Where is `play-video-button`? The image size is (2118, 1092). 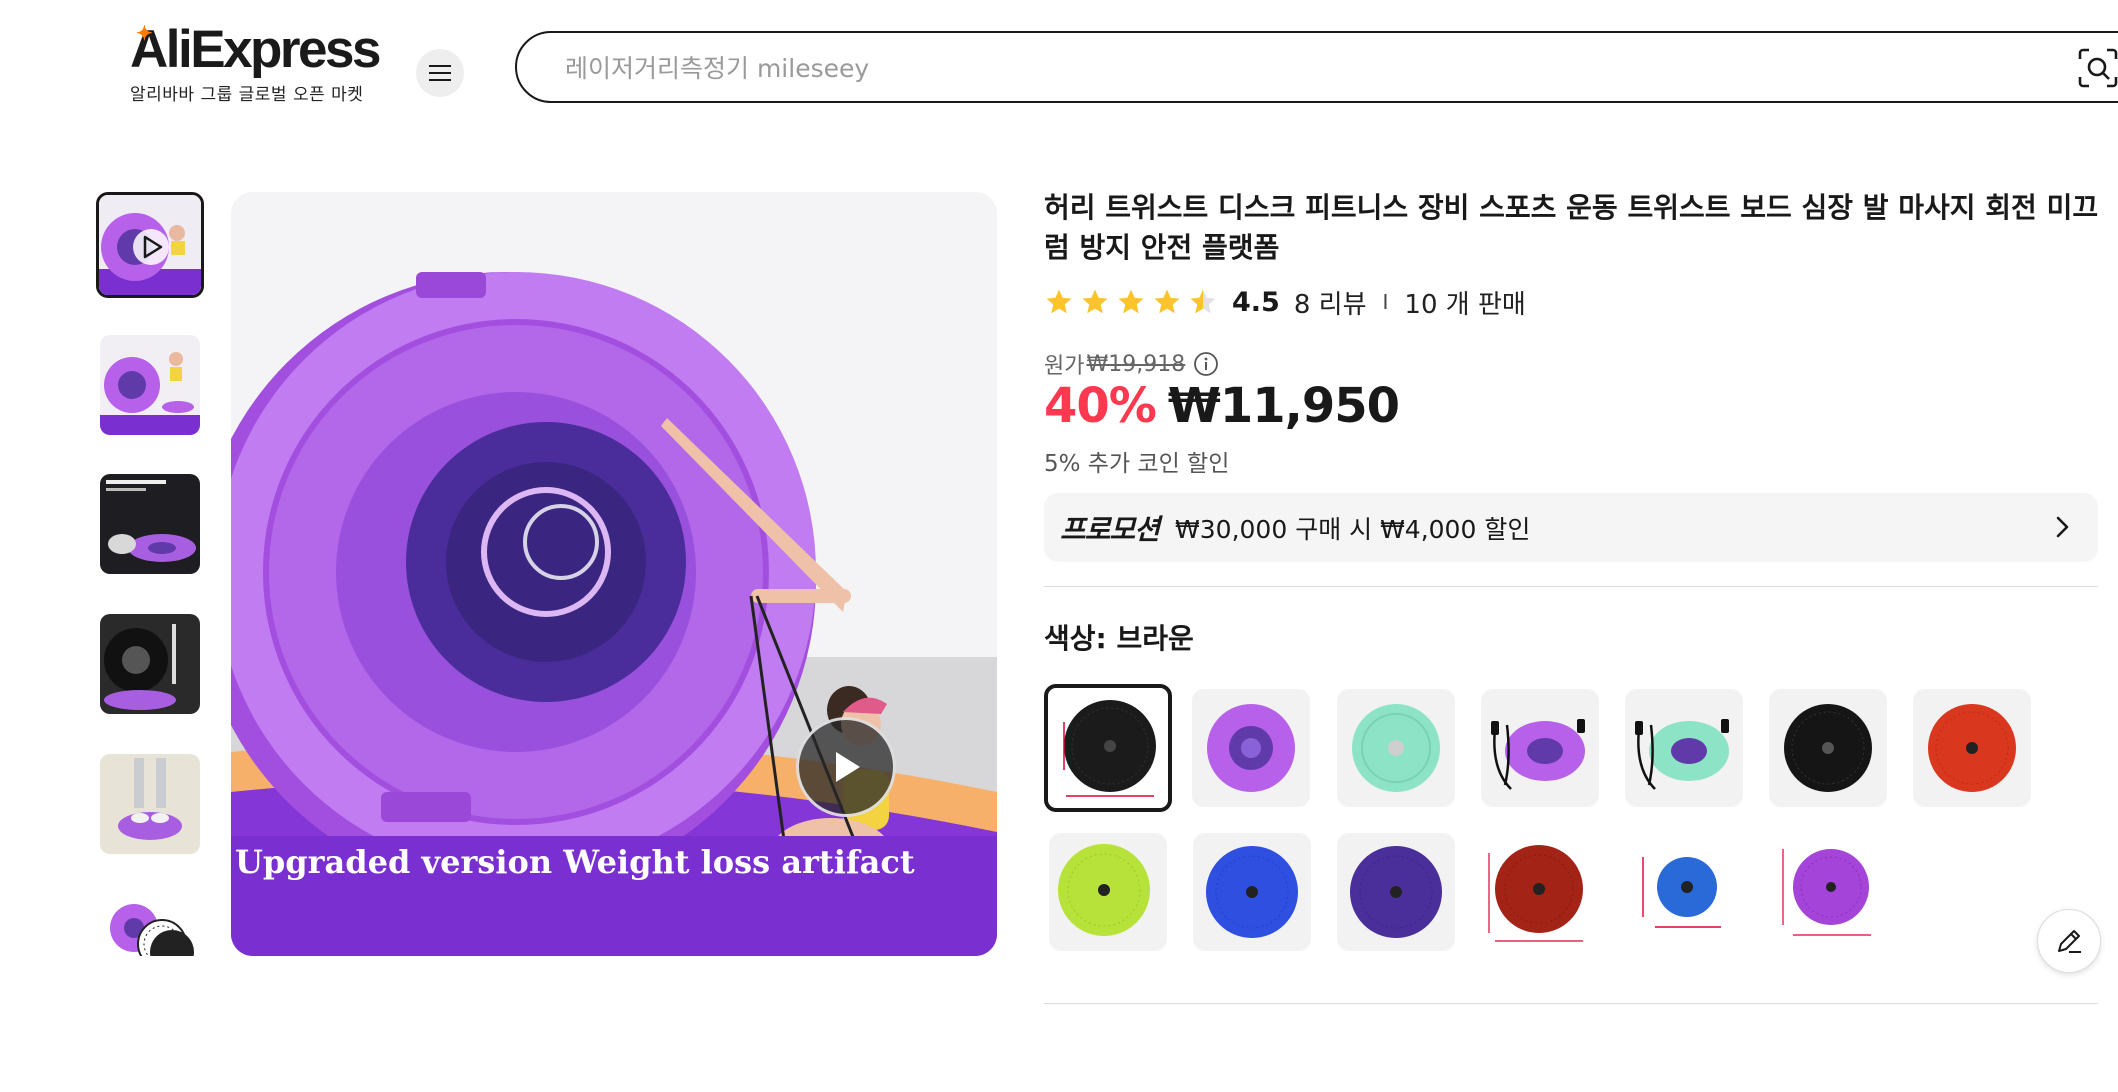
play-video-button is located at coordinates (846, 767).